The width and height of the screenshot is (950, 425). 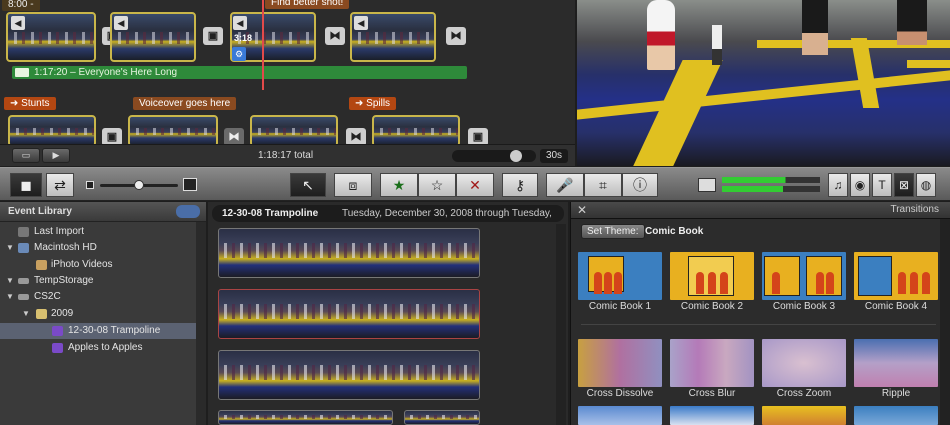 What do you see at coordinates (712, 363) in the screenshot?
I see `transition-thumb-cross-blur` at bounding box center [712, 363].